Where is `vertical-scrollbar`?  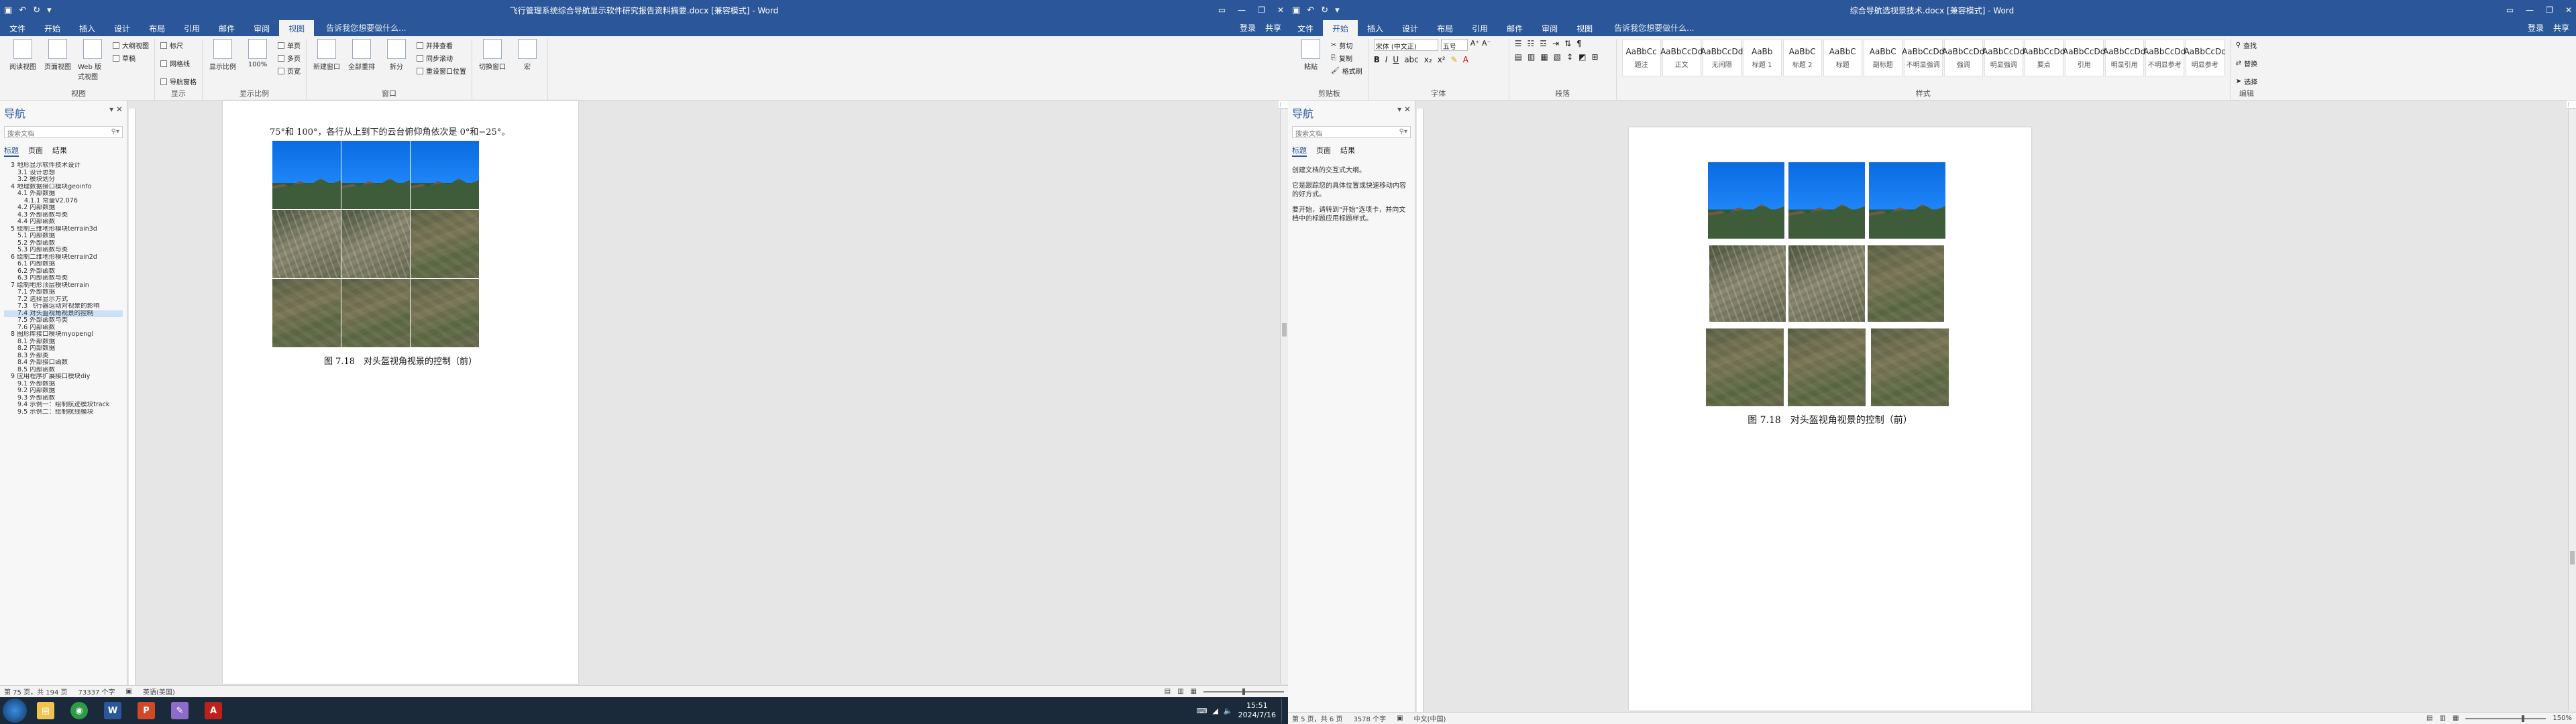 vertical-scrollbar is located at coordinates (2572, 410).